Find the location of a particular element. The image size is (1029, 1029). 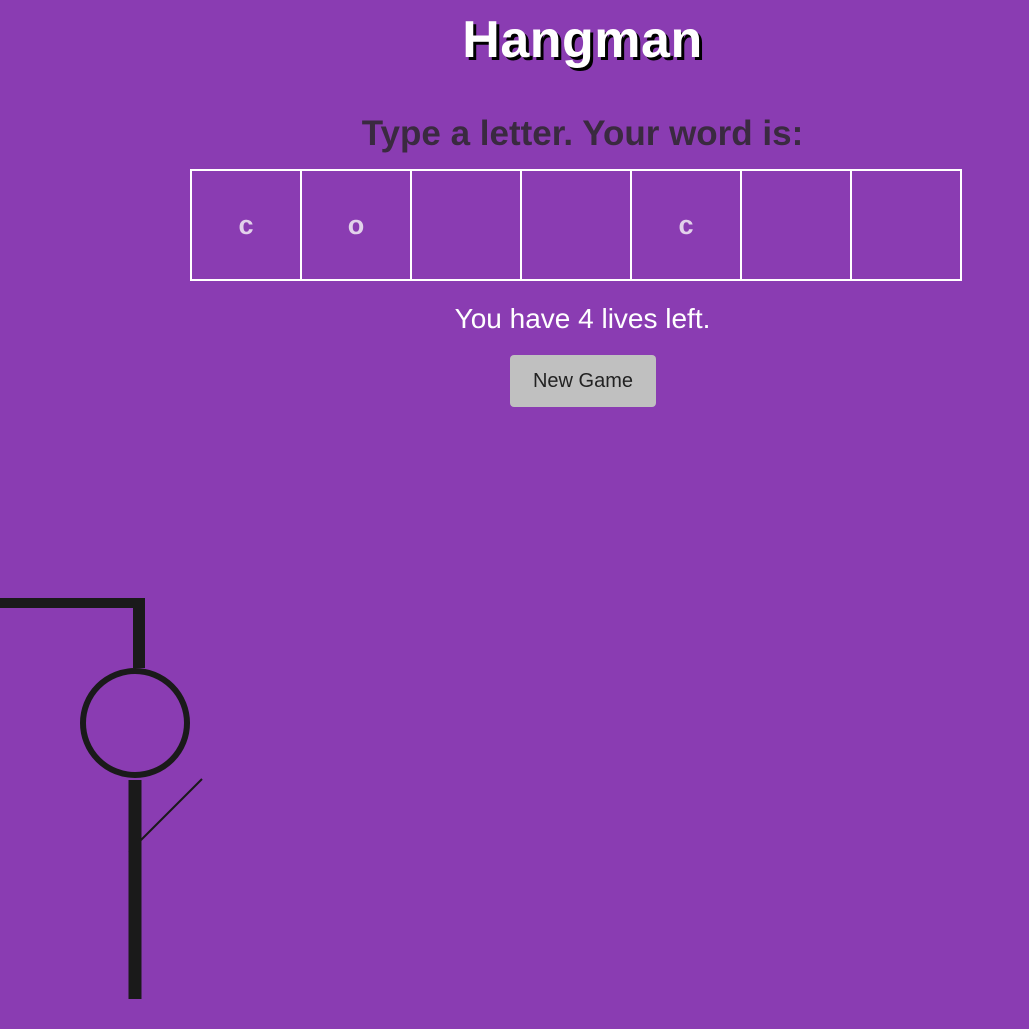

word-display: c o c is located at coordinates (576, 225).